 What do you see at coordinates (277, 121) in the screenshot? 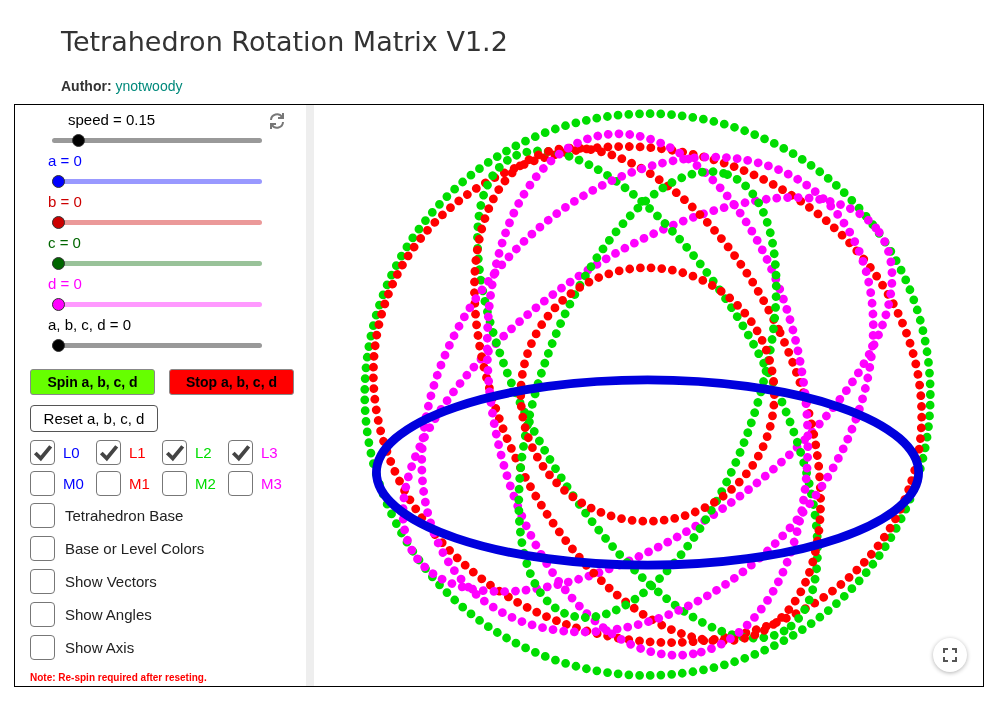
I see `reset-icon` at bounding box center [277, 121].